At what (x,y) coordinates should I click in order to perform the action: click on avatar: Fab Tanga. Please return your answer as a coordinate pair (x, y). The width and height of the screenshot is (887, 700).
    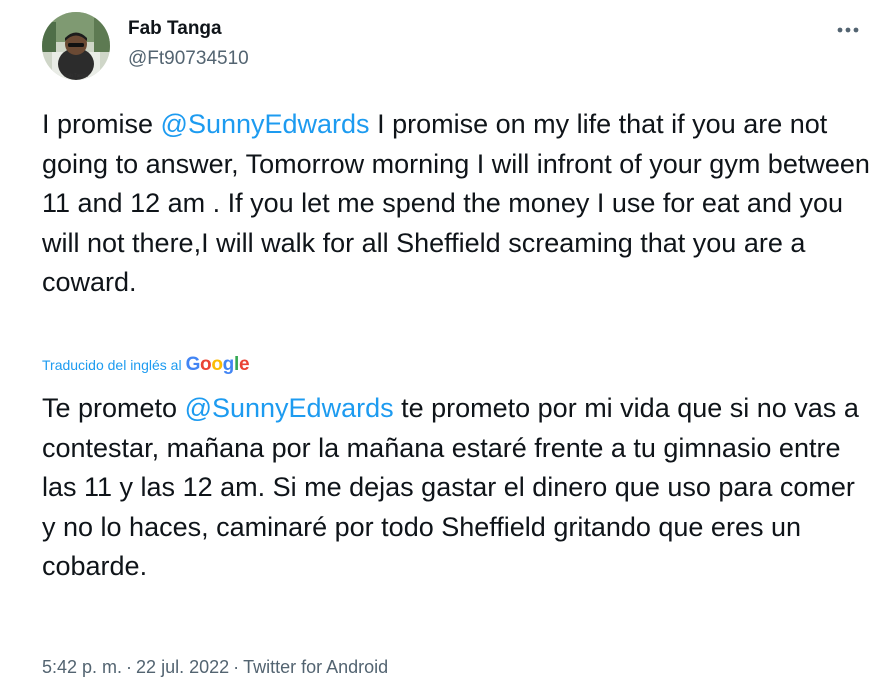
    Looking at the image, I should click on (76, 46).